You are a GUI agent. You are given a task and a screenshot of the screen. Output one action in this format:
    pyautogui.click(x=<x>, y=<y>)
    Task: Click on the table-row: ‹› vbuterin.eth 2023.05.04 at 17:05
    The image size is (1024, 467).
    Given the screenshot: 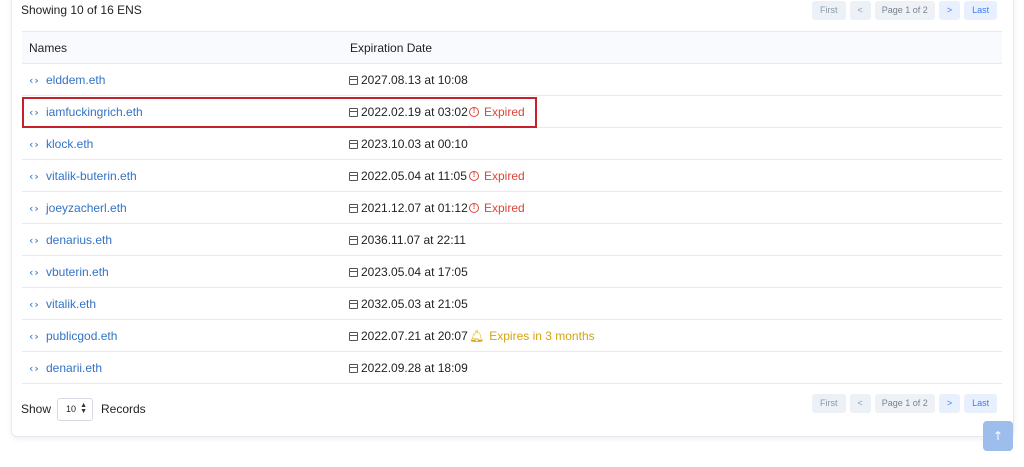 What is the action you would take?
    pyautogui.click(x=512, y=272)
    